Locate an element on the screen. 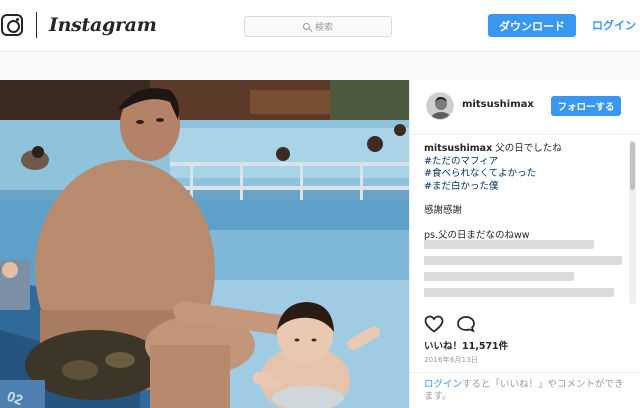  scrollbar-thumb is located at coordinates (632, 166).